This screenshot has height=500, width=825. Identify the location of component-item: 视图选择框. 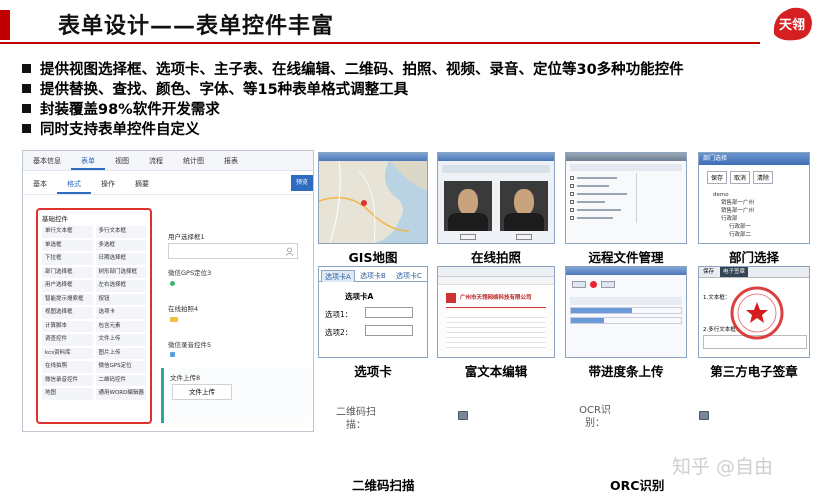
(67, 313).